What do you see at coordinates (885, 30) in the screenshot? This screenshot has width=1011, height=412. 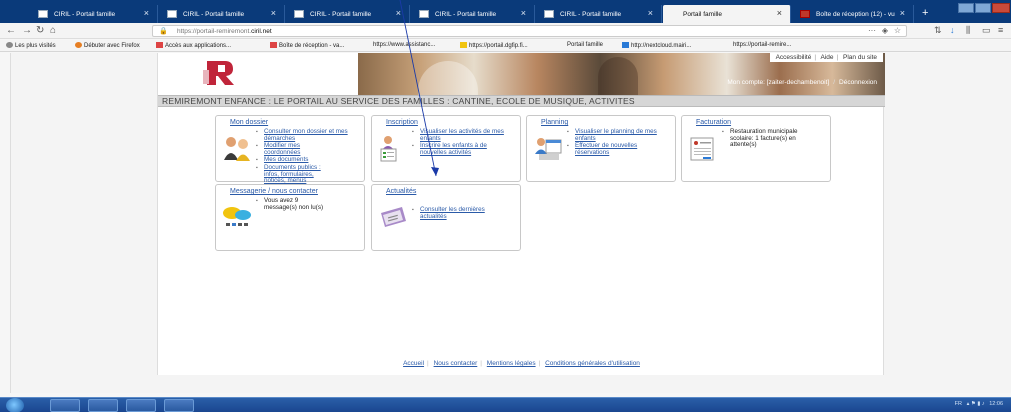 I see `pocket-icon: ◈` at bounding box center [885, 30].